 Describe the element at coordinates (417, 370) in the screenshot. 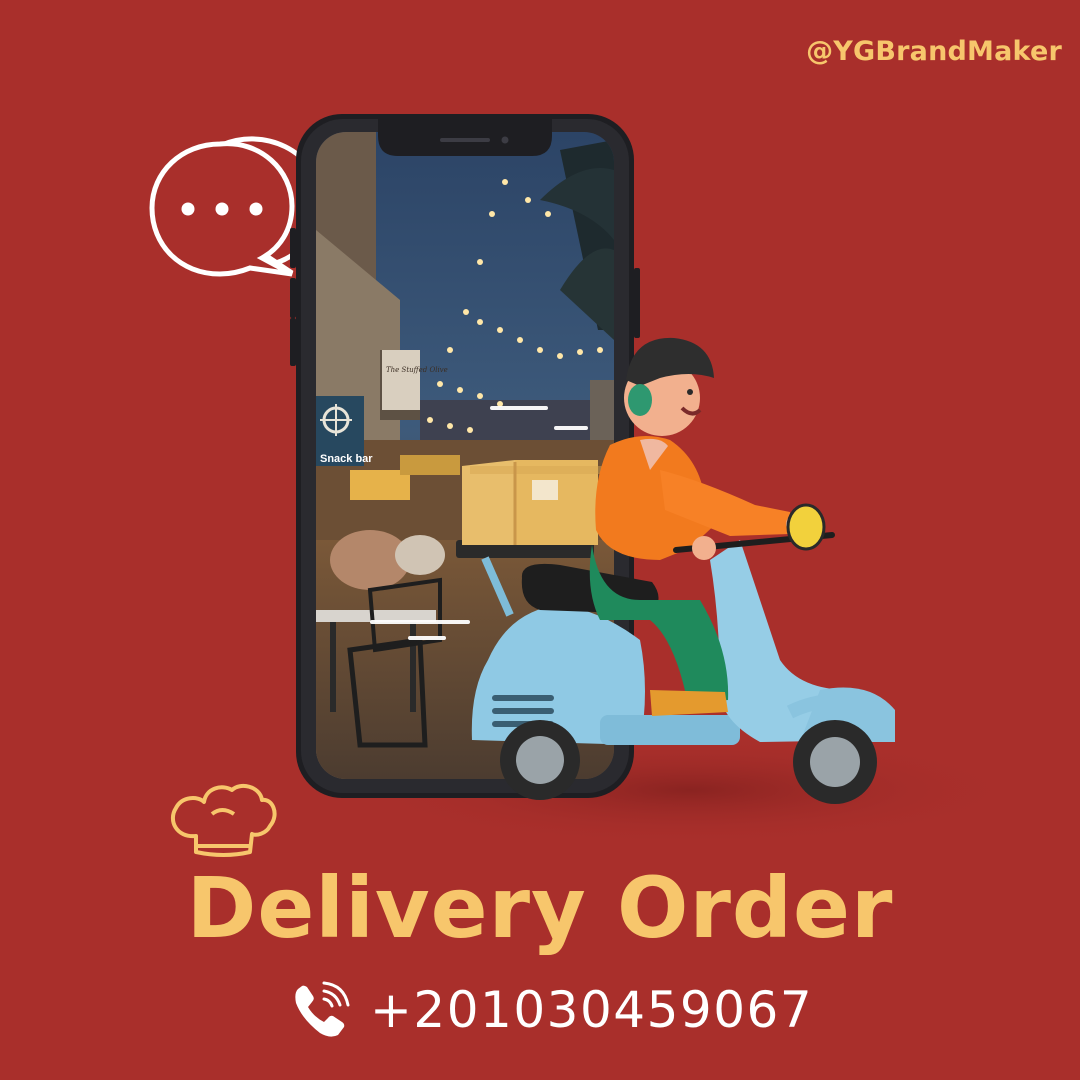

I see `restaurant-sign: The Stuffed Olive` at that location.